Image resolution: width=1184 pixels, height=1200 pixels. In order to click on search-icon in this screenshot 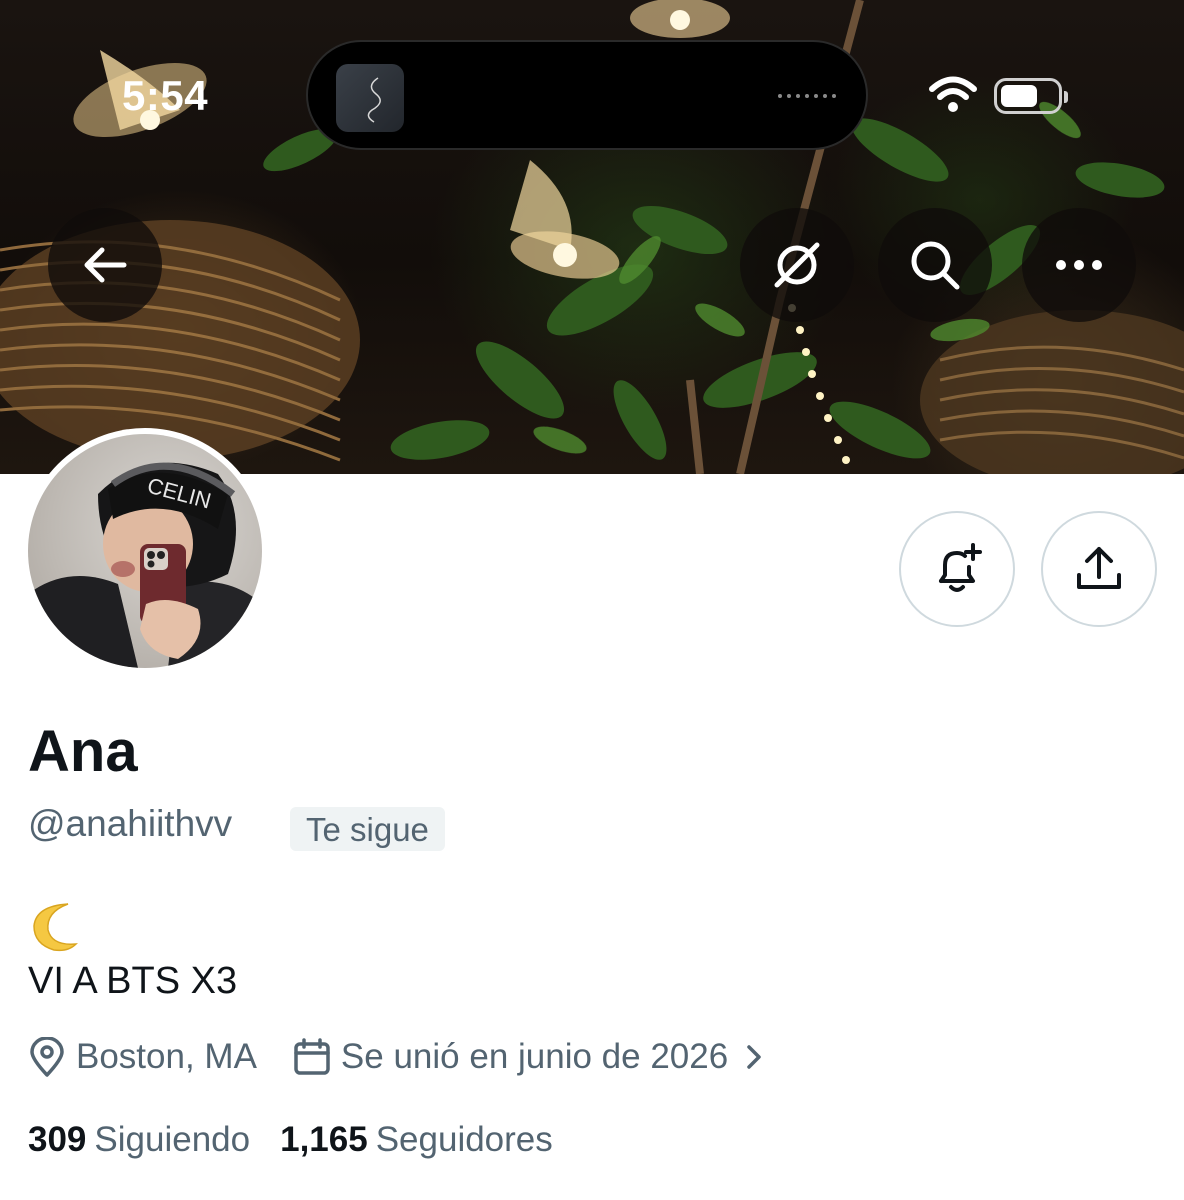, I will do `click(935, 265)`.